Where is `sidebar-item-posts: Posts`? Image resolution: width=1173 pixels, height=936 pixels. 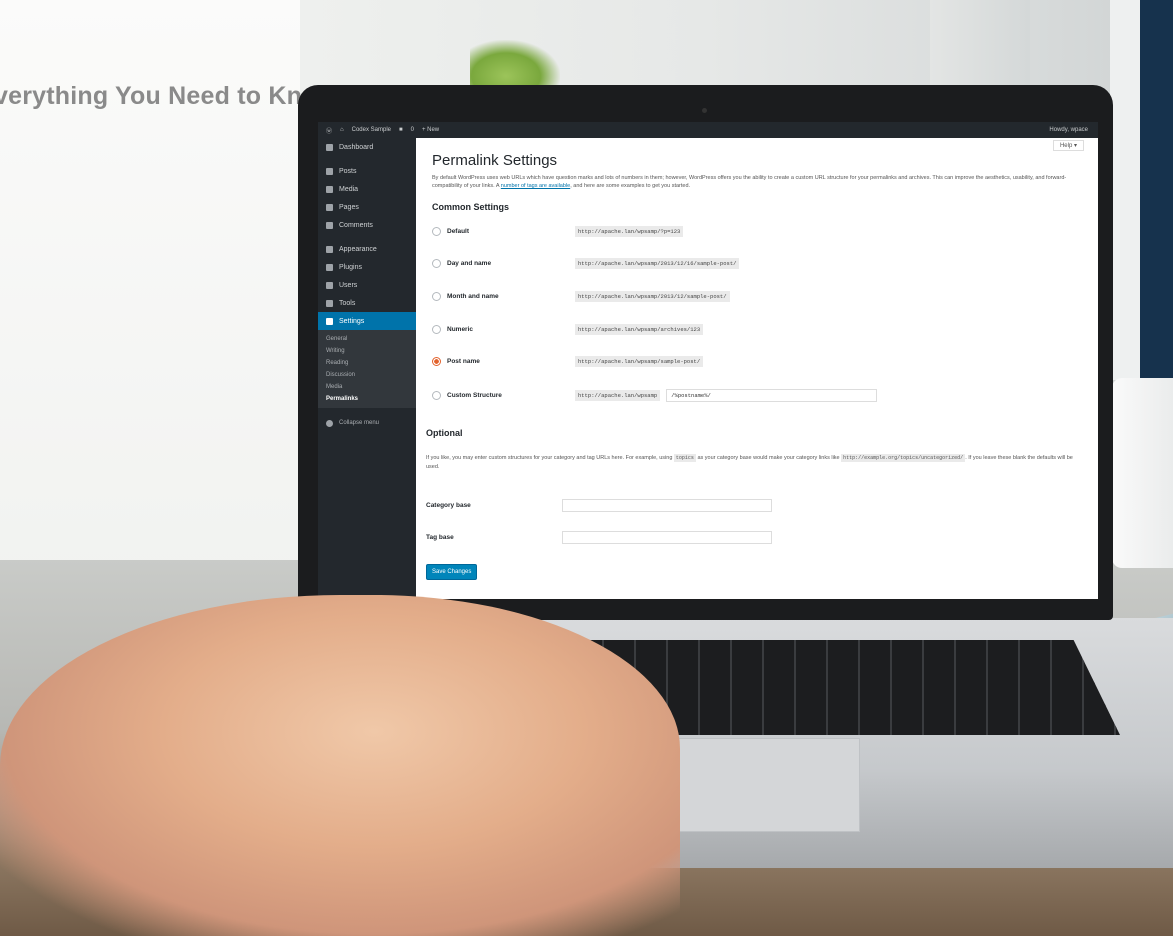 sidebar-item-posts: Posts is located at coordinates (367, 171).